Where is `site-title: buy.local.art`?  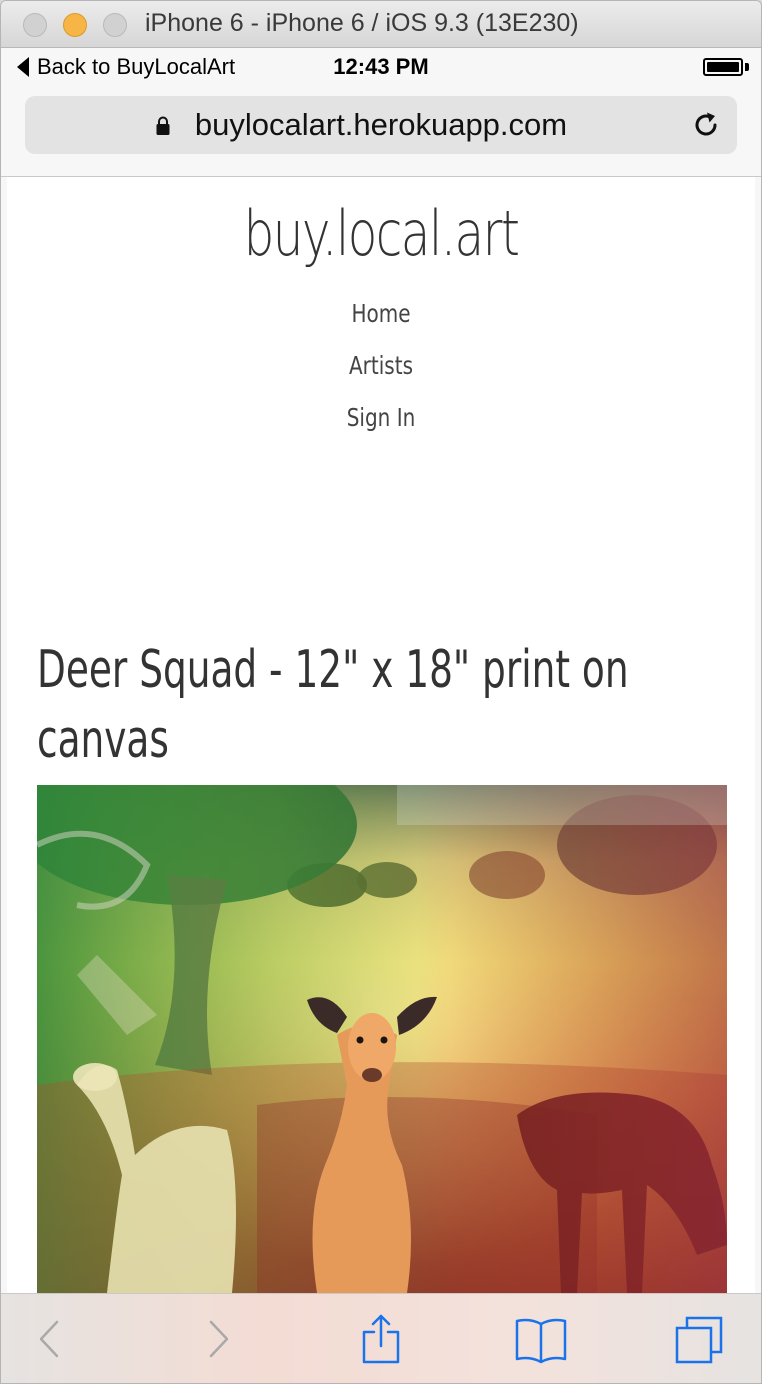 site-title: buy.local.art is located at coordinates (380, 233).